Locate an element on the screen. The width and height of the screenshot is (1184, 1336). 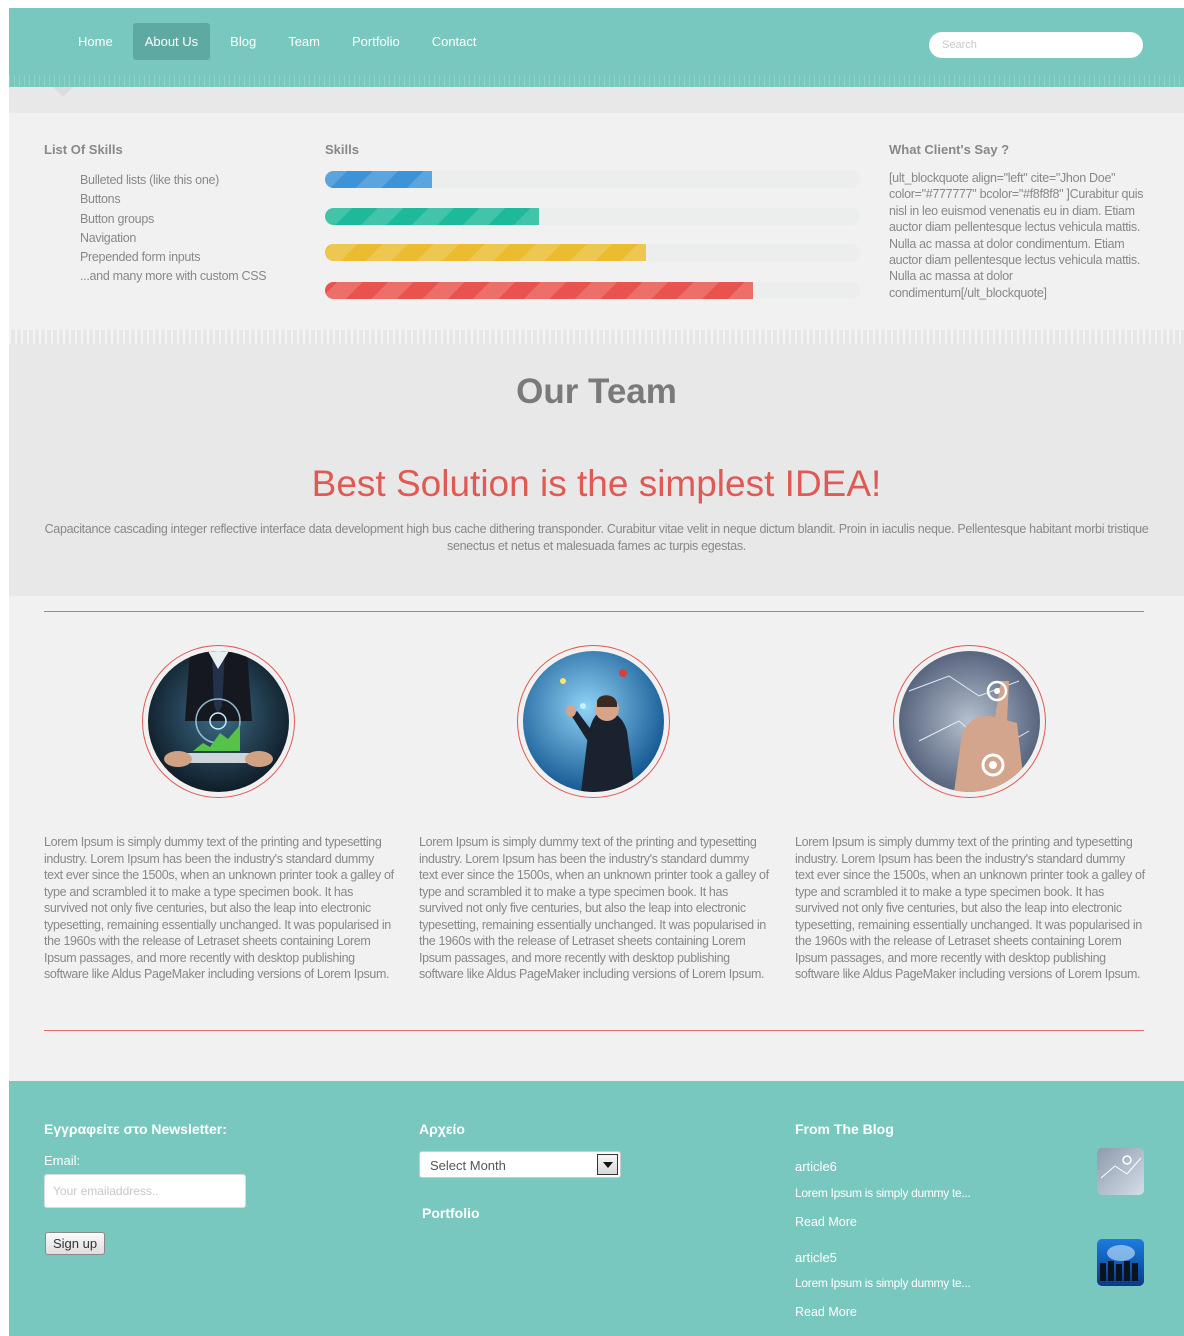
nav-portfolio: Portfolio is located at coordinates (376, 41).